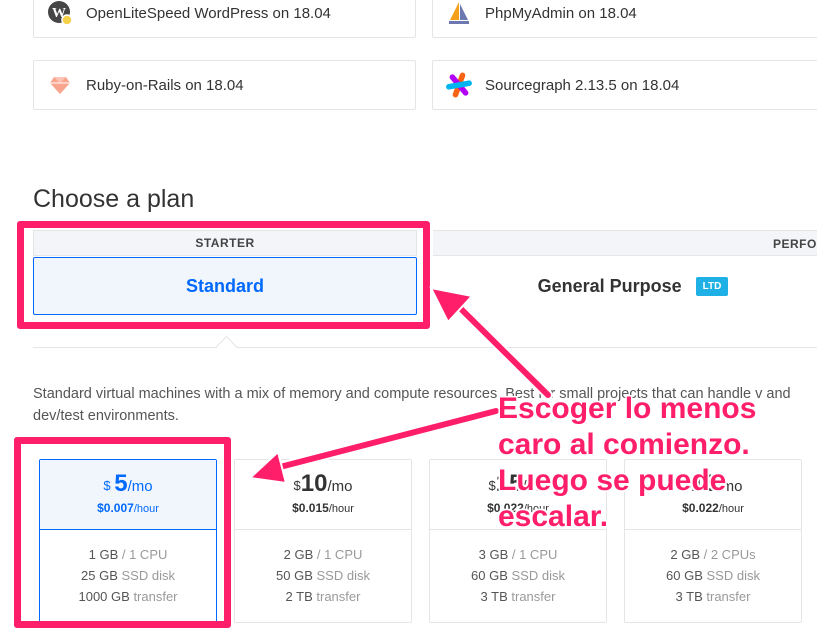 This screenshot has height=634, width=817. I want to click on annotation-arrows, so click(400, 385).